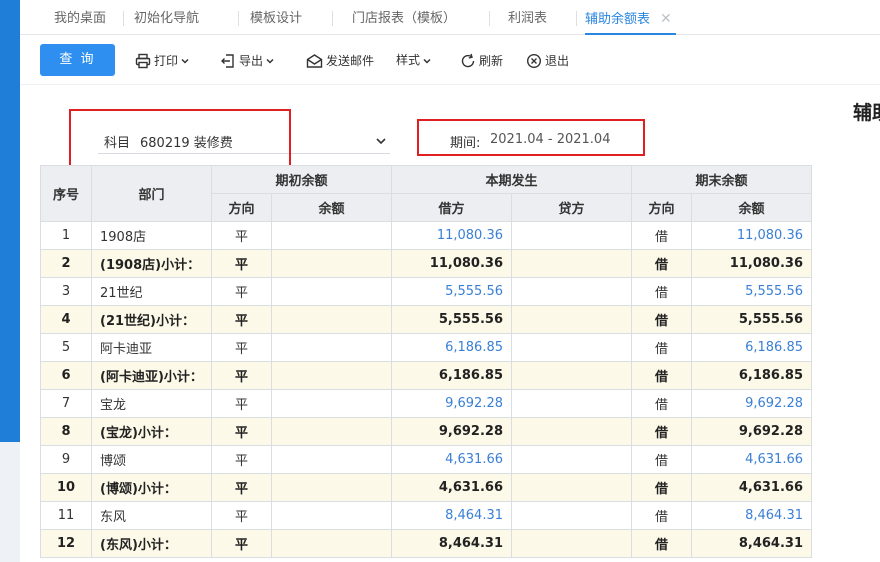 This screenshot has height=562, width=880. Describe the element at coordinates (408, 60) in the screenshot. I see `style-label: 样式` at that location.